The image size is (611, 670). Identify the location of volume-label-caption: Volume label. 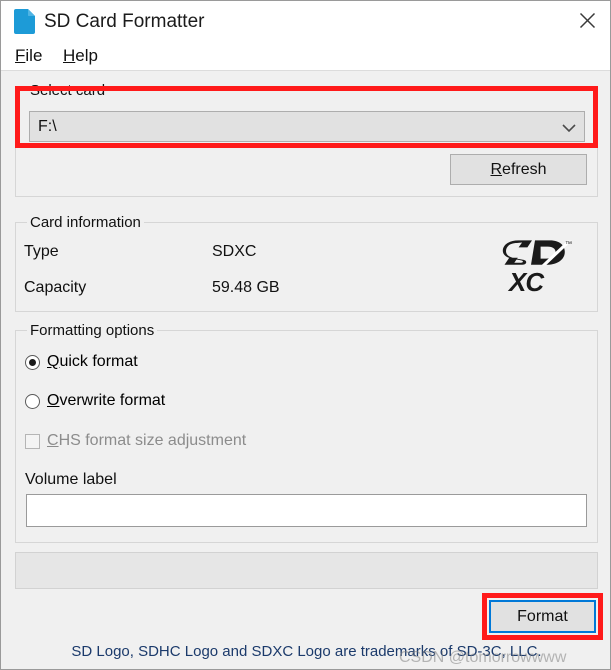
(71, 479).